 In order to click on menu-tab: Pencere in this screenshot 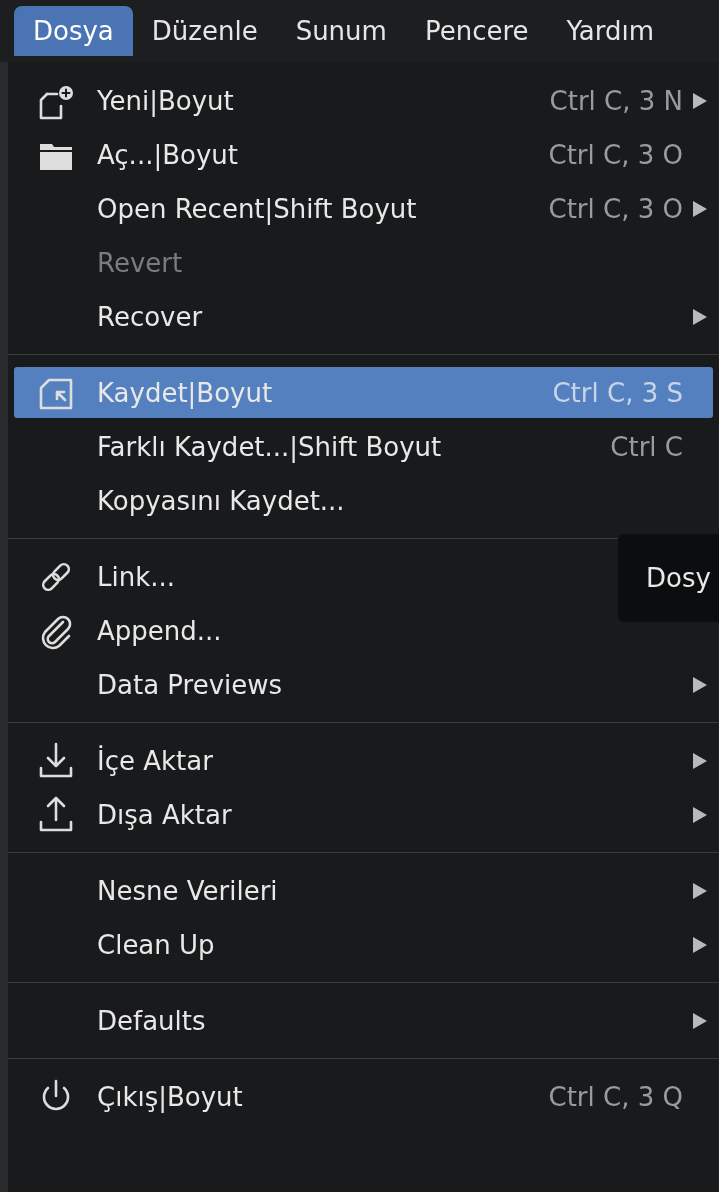, I will do `click(476, 31)`.